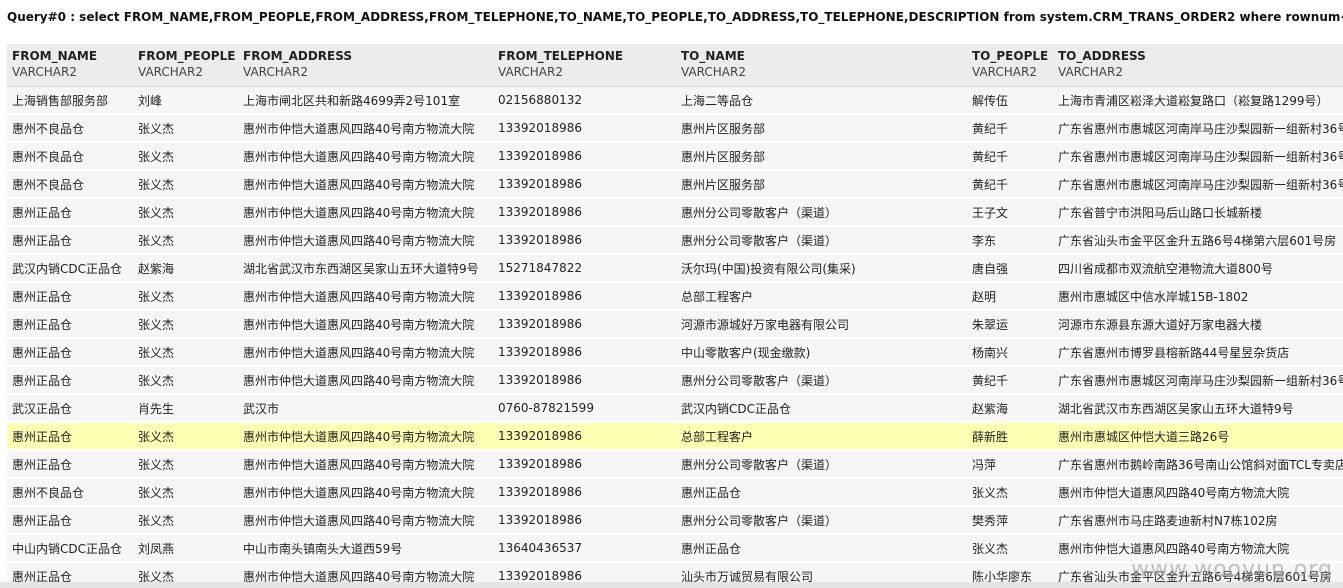 The height and width of the screenshot is (588, 1343). Describe the element at coordinates (365, 65) in the screenshot. I see `column-header-from-address: FROM_ADDRESS VARCHAR2` at that location.